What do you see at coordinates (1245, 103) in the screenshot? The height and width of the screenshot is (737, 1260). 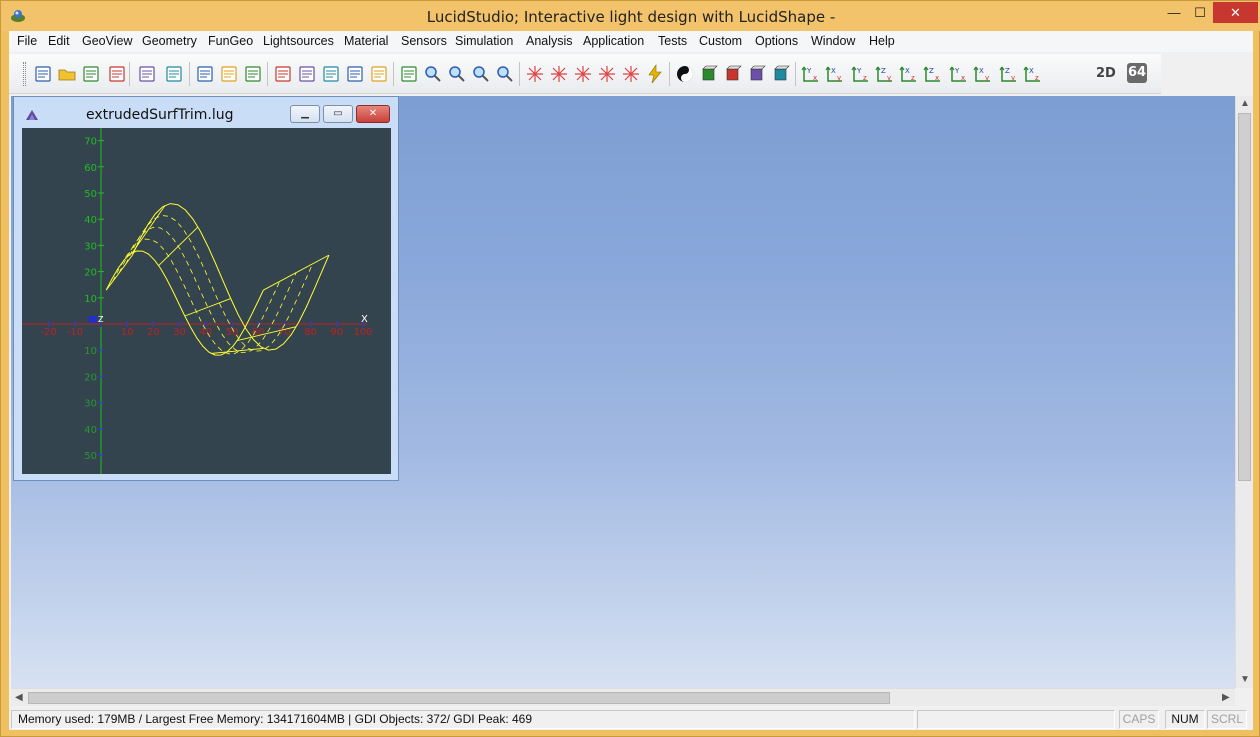 I see `scroll-up-arrow: ▲` at bounding box center [1245, 103].